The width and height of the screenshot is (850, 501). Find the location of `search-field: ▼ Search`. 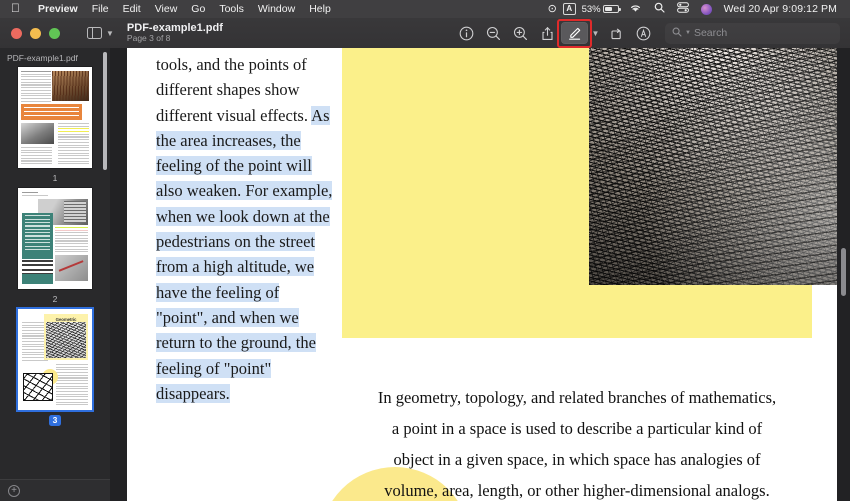

search-field: ▼ Search is located at coordinates (752, 33).